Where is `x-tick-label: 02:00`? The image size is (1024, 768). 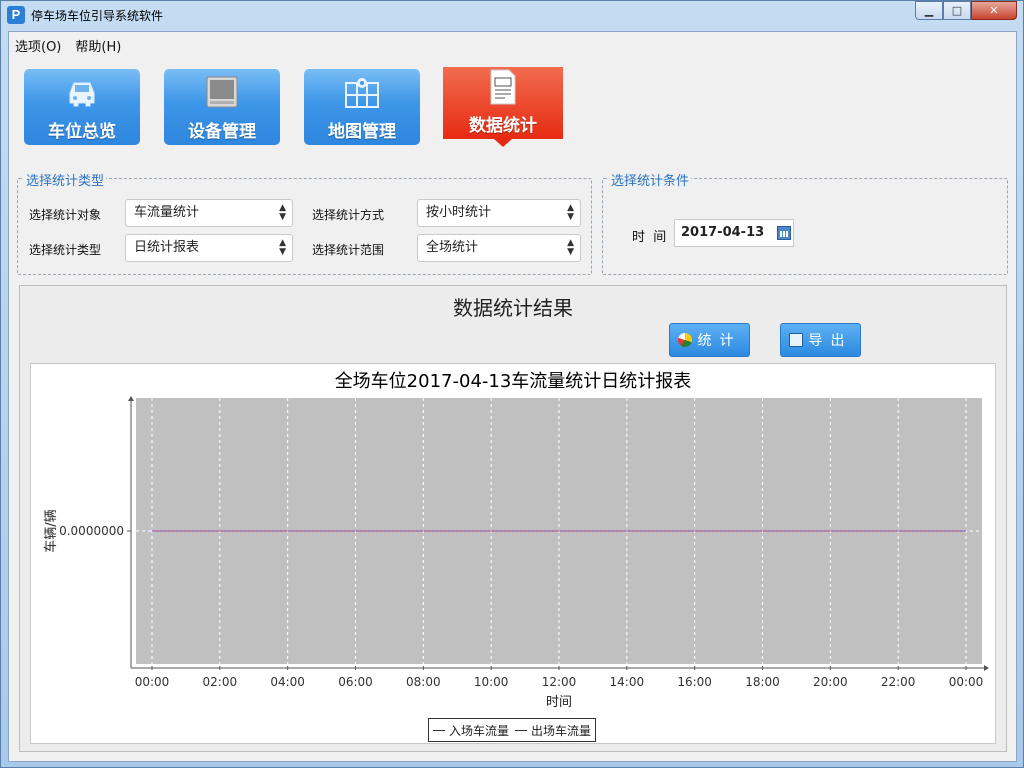 x-tick-label: 02:00 is located at coordinates (220, 682).